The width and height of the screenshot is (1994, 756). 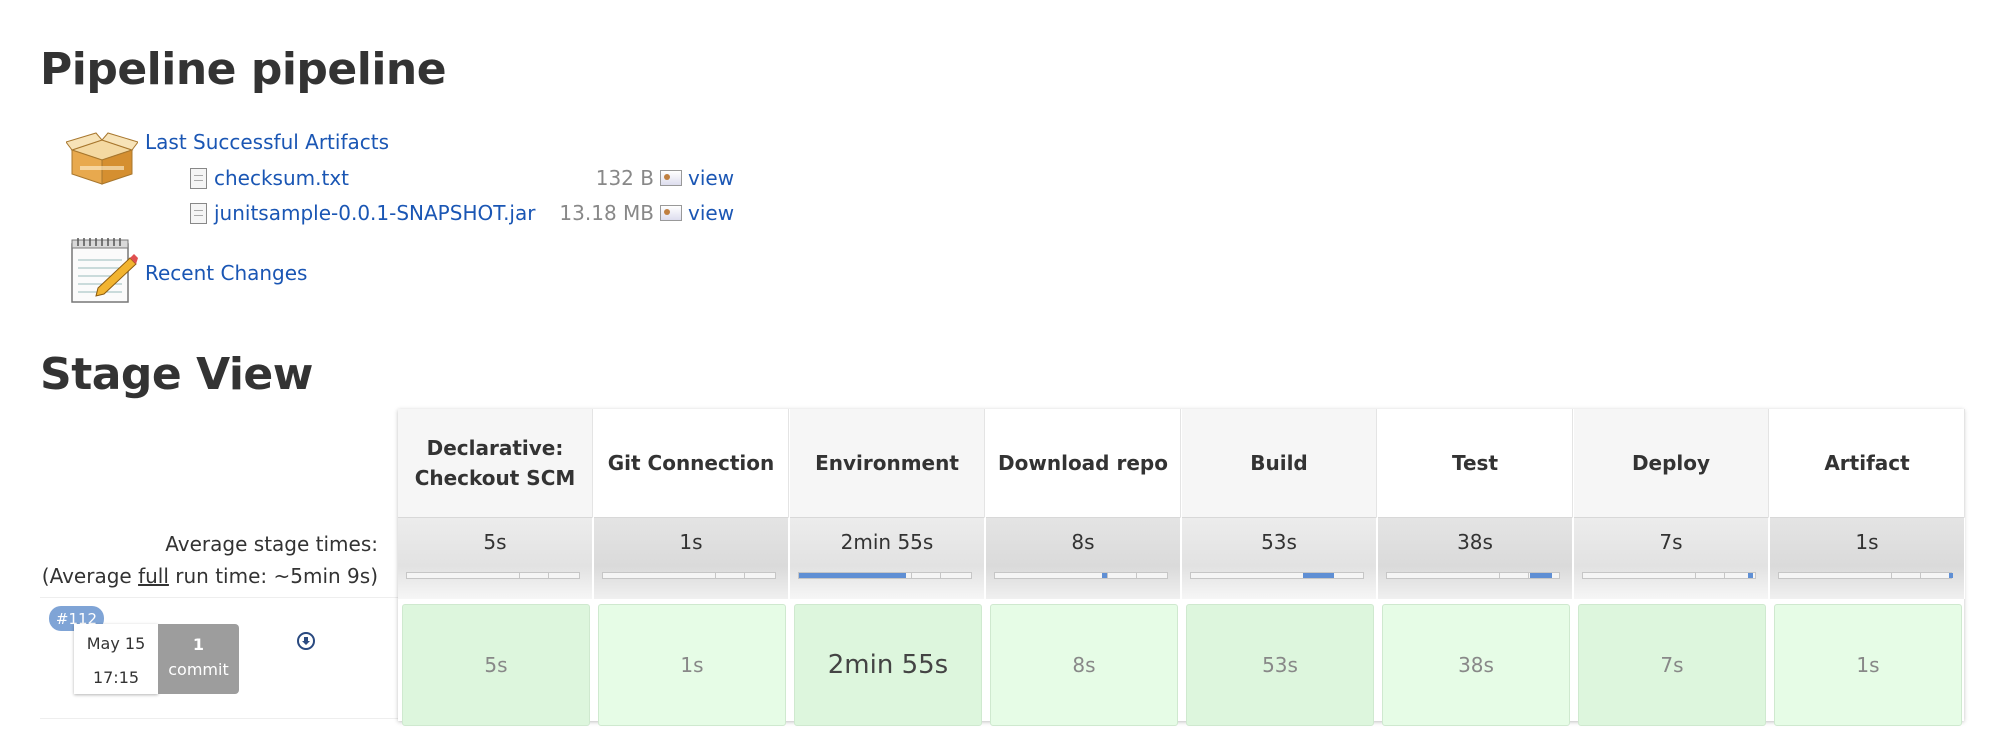 I want to click on stage-header: Environment, so click(x=887, y=463).